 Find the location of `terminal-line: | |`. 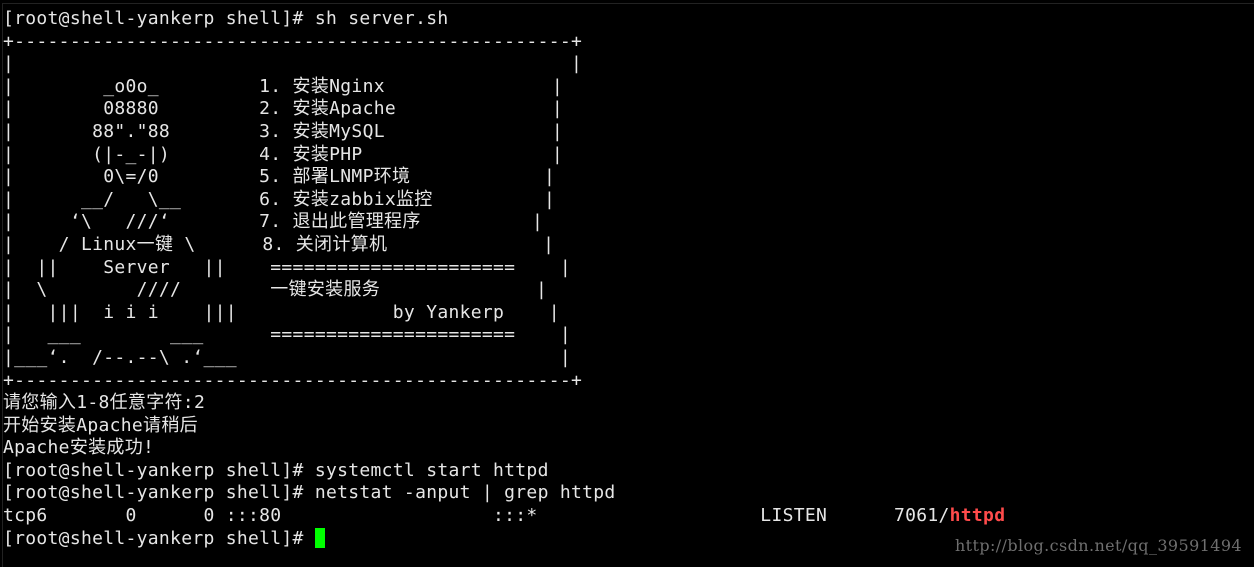

terminal-line: | | is located at coordinates (293, 64).